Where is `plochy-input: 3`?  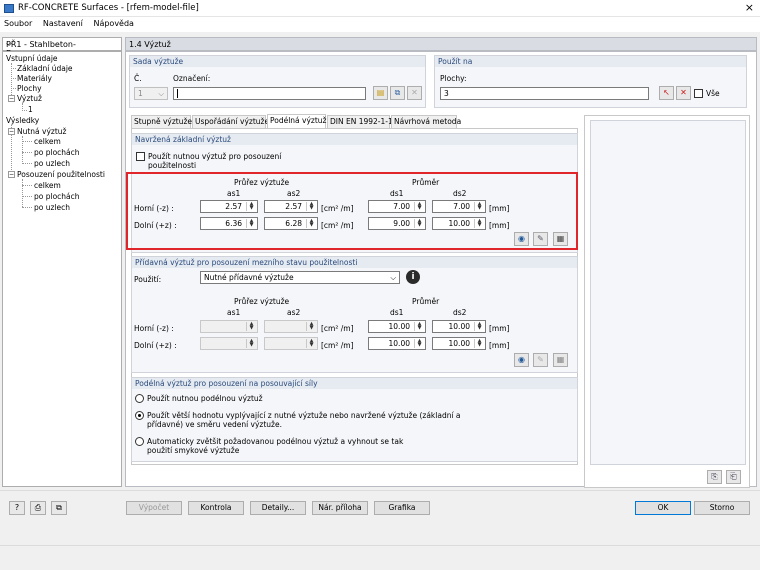
plochy-input: 3 is located at coordinates (544, 93).